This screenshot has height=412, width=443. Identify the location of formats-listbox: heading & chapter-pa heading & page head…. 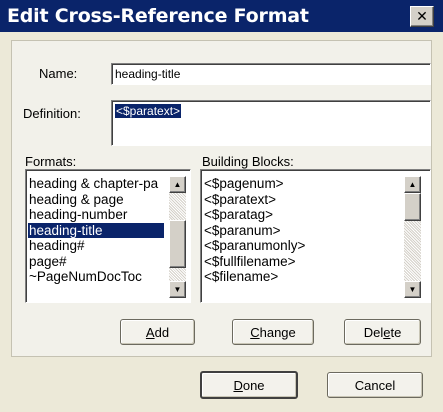
(108, 236).